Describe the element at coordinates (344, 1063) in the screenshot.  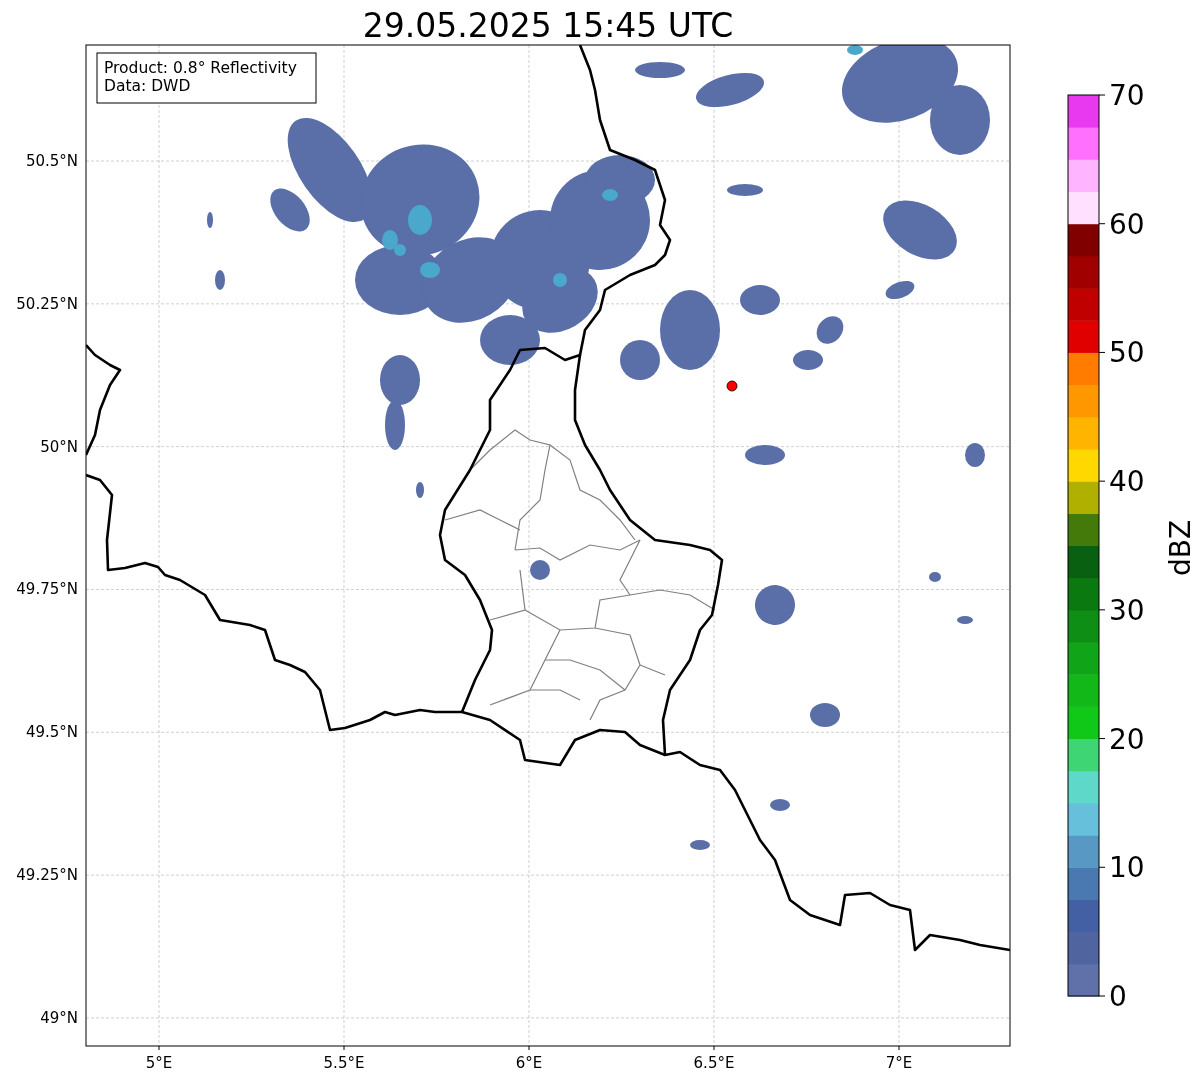
I see `x-tick-label: 5.5°E` at that location.